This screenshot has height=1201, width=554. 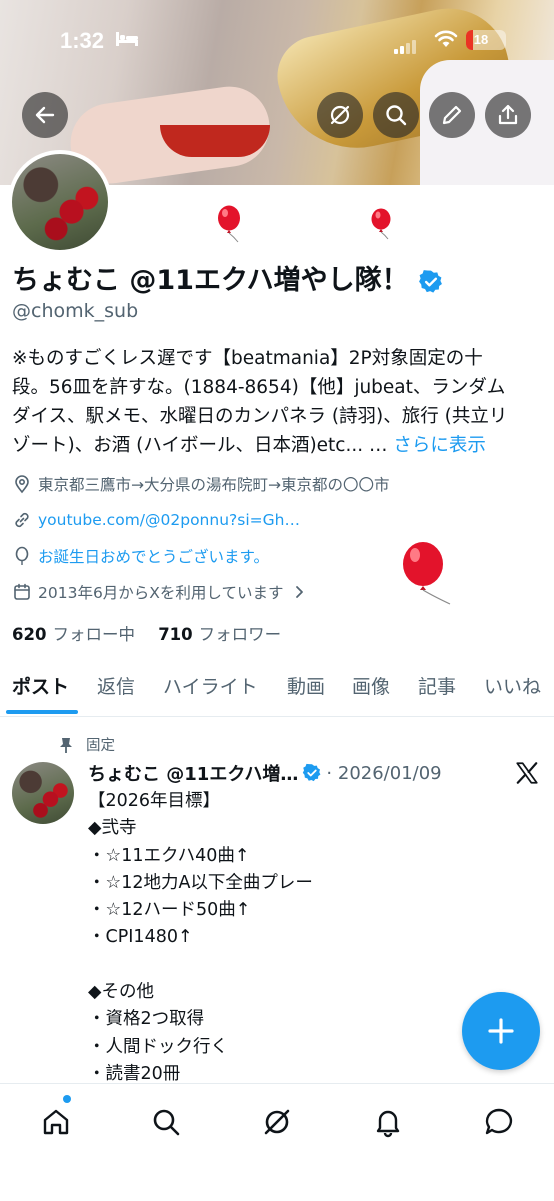 What do you see at coordinates (40, 685) in the screenshot?
I see `tab-posts: ポスト` at bounding box center [40, 685].